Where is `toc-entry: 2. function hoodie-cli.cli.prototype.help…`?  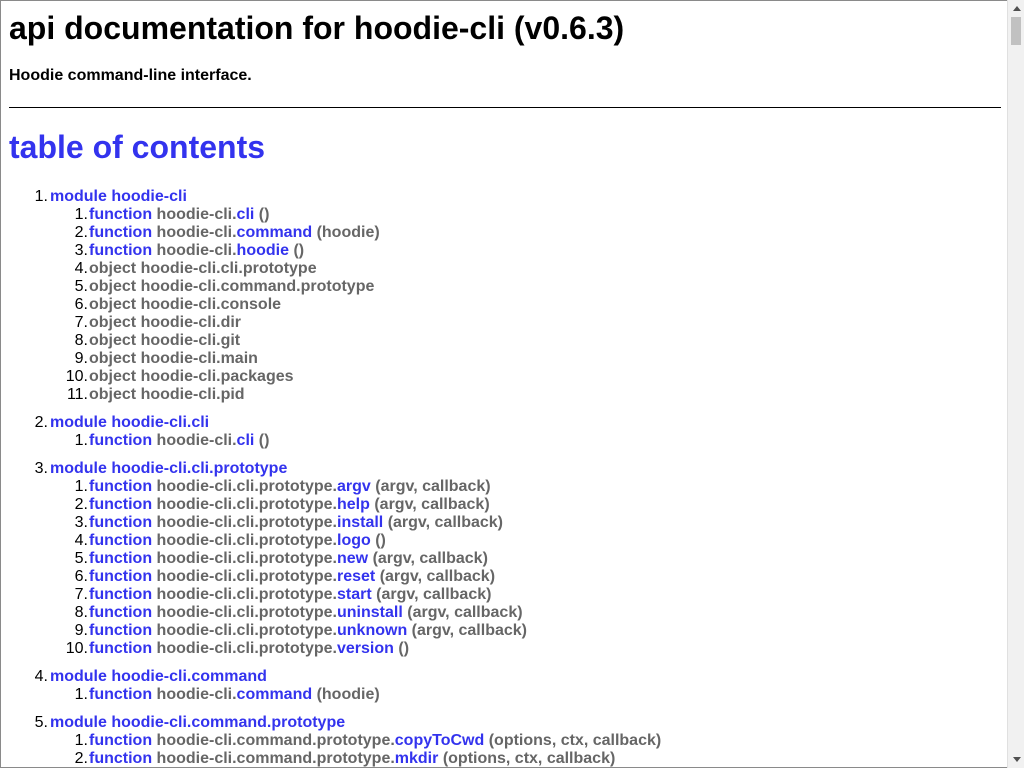
toc-entry: 2. function hoodie-cli.cli.prototype.help… is located at coordinates (335, 505).